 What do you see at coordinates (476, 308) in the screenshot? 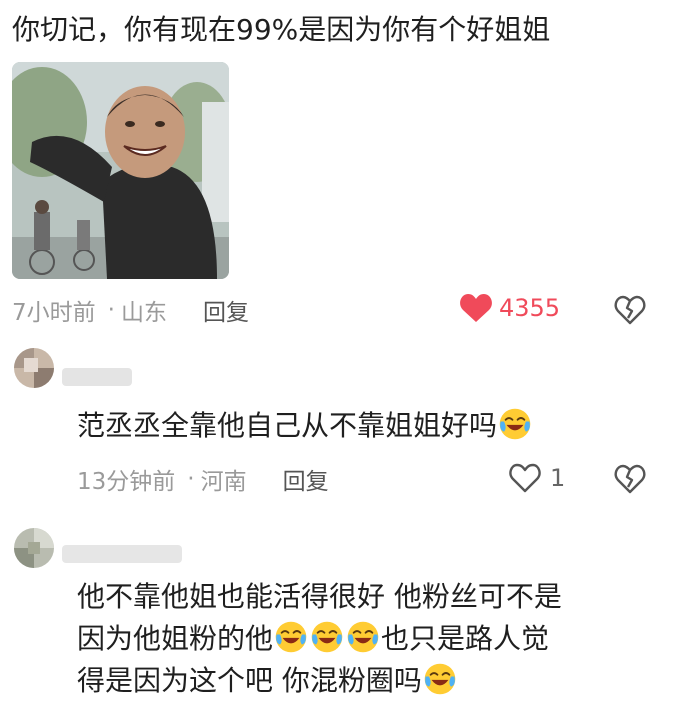
I see `heart-filled-icon` at bounding box center [476, 308].